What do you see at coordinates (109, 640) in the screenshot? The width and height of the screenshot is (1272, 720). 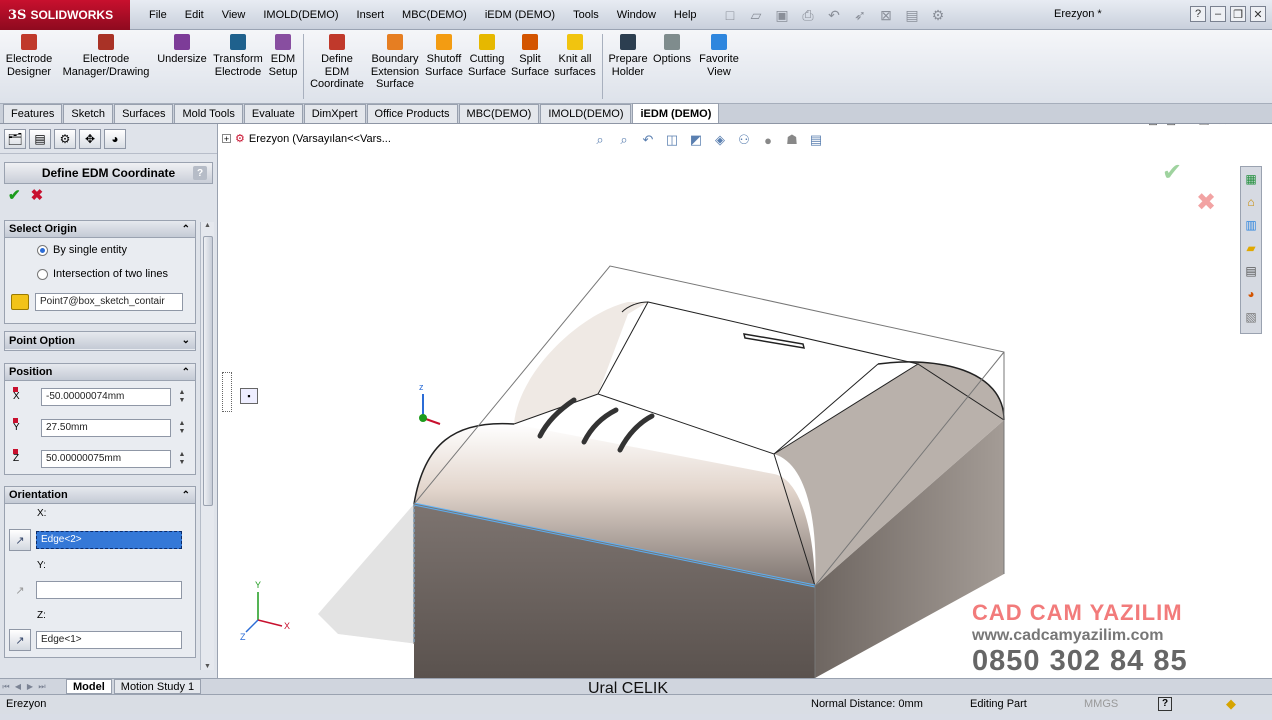 I see `orientation-z-field: Edge<1>` at bounding box center [109, 640].